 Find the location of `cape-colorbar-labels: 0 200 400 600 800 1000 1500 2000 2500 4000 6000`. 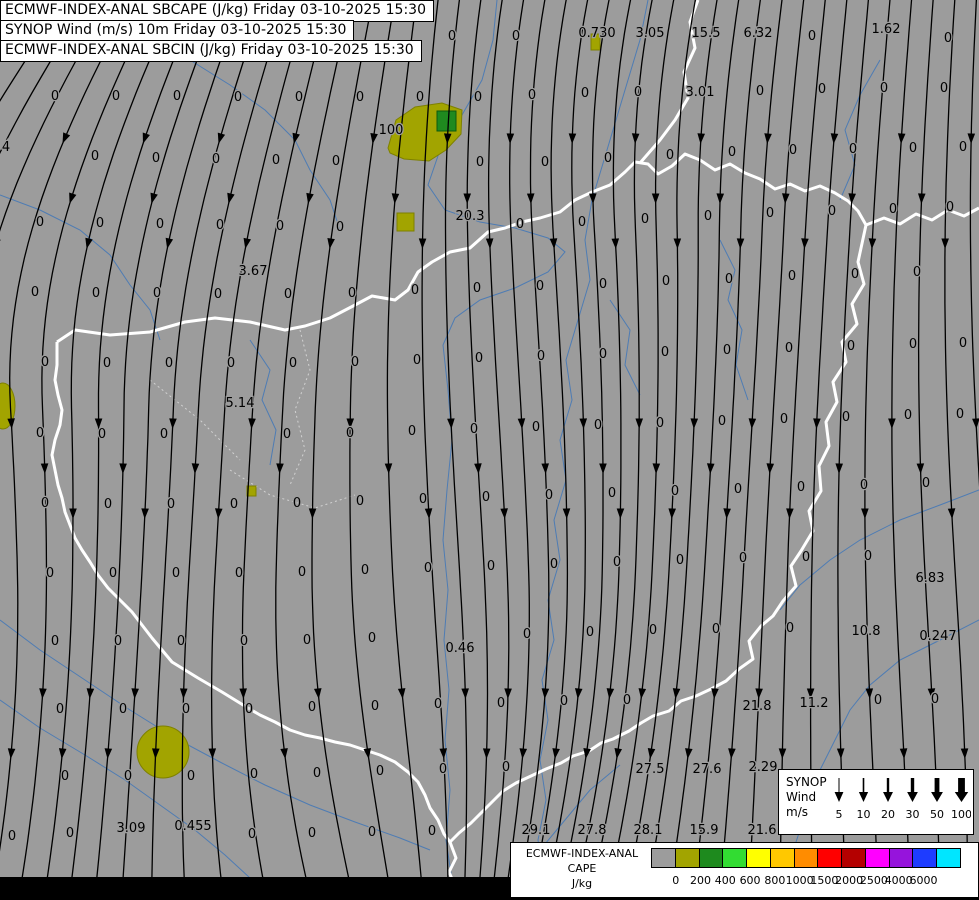

cape-colorbar-labels: 0 200 400 600 800 1000 1500 2000 2500 4000 6000 is located at coordinates (744, 881).